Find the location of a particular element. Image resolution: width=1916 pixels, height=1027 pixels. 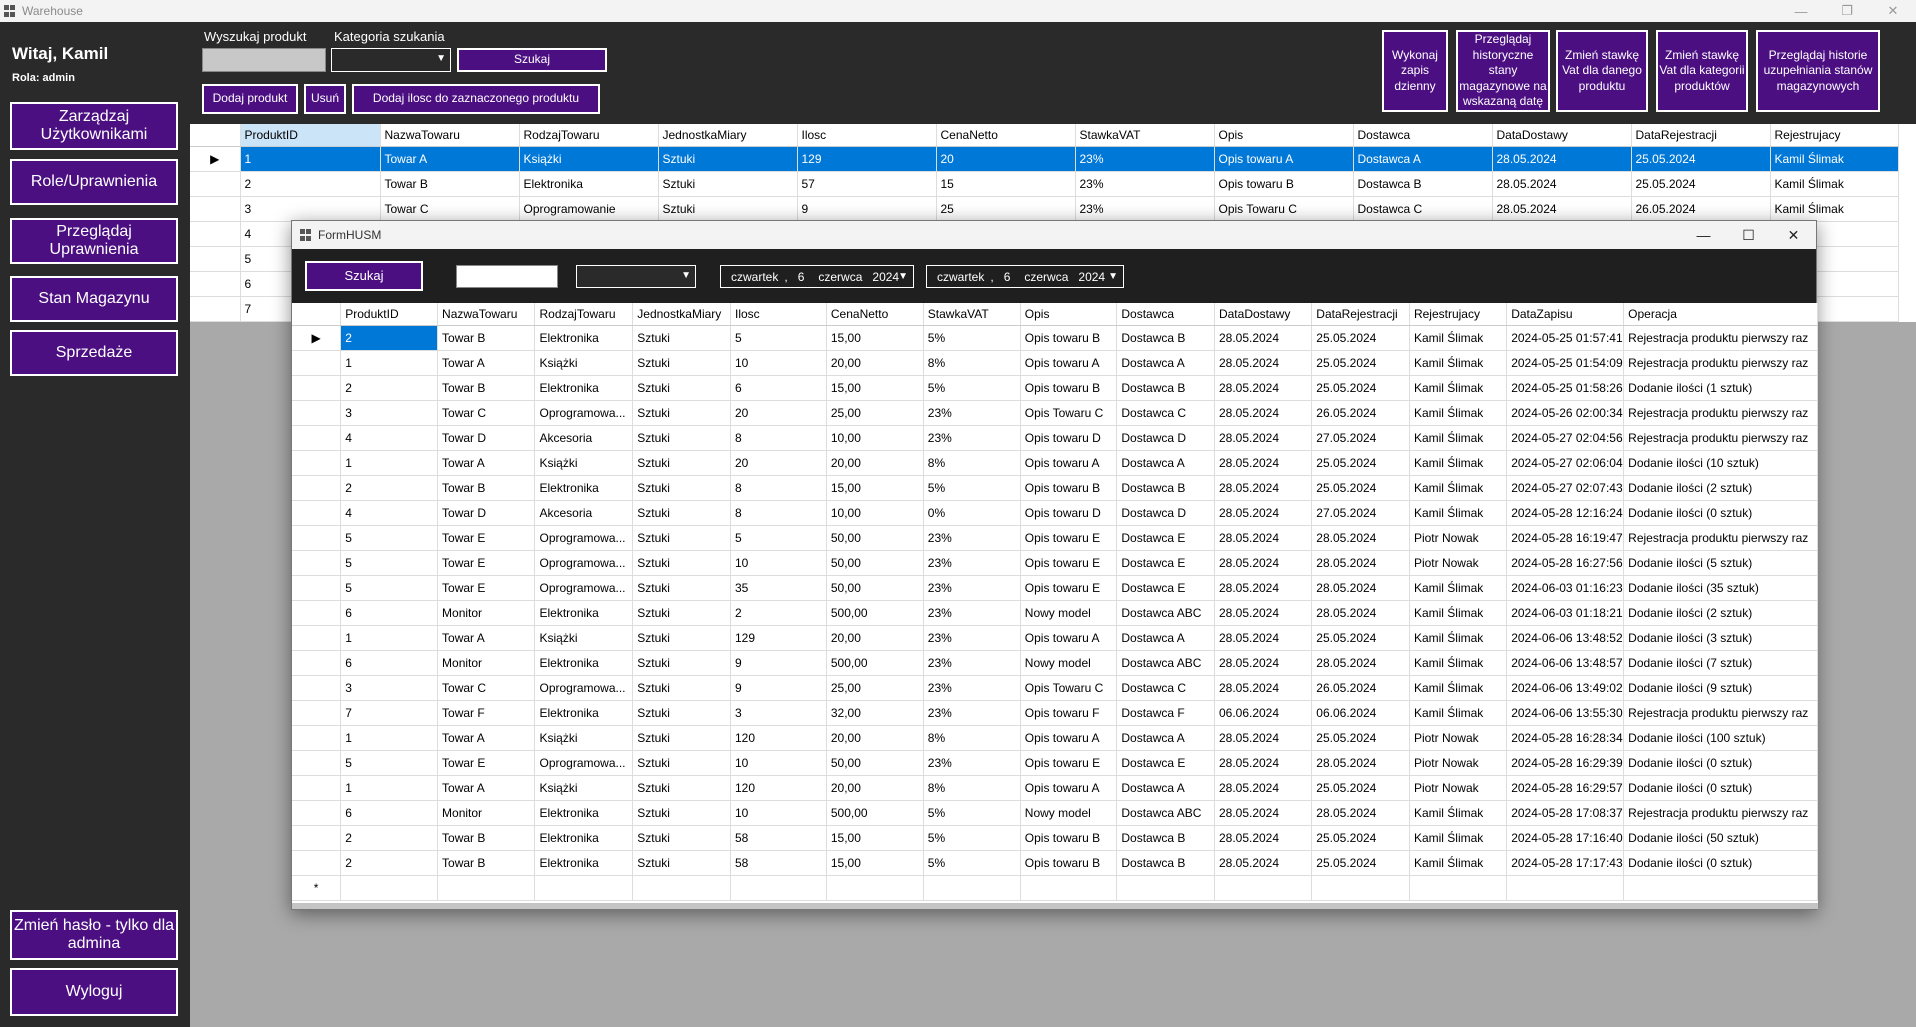

table-cell: Dostawca A is located at coordinates (1165, 463).